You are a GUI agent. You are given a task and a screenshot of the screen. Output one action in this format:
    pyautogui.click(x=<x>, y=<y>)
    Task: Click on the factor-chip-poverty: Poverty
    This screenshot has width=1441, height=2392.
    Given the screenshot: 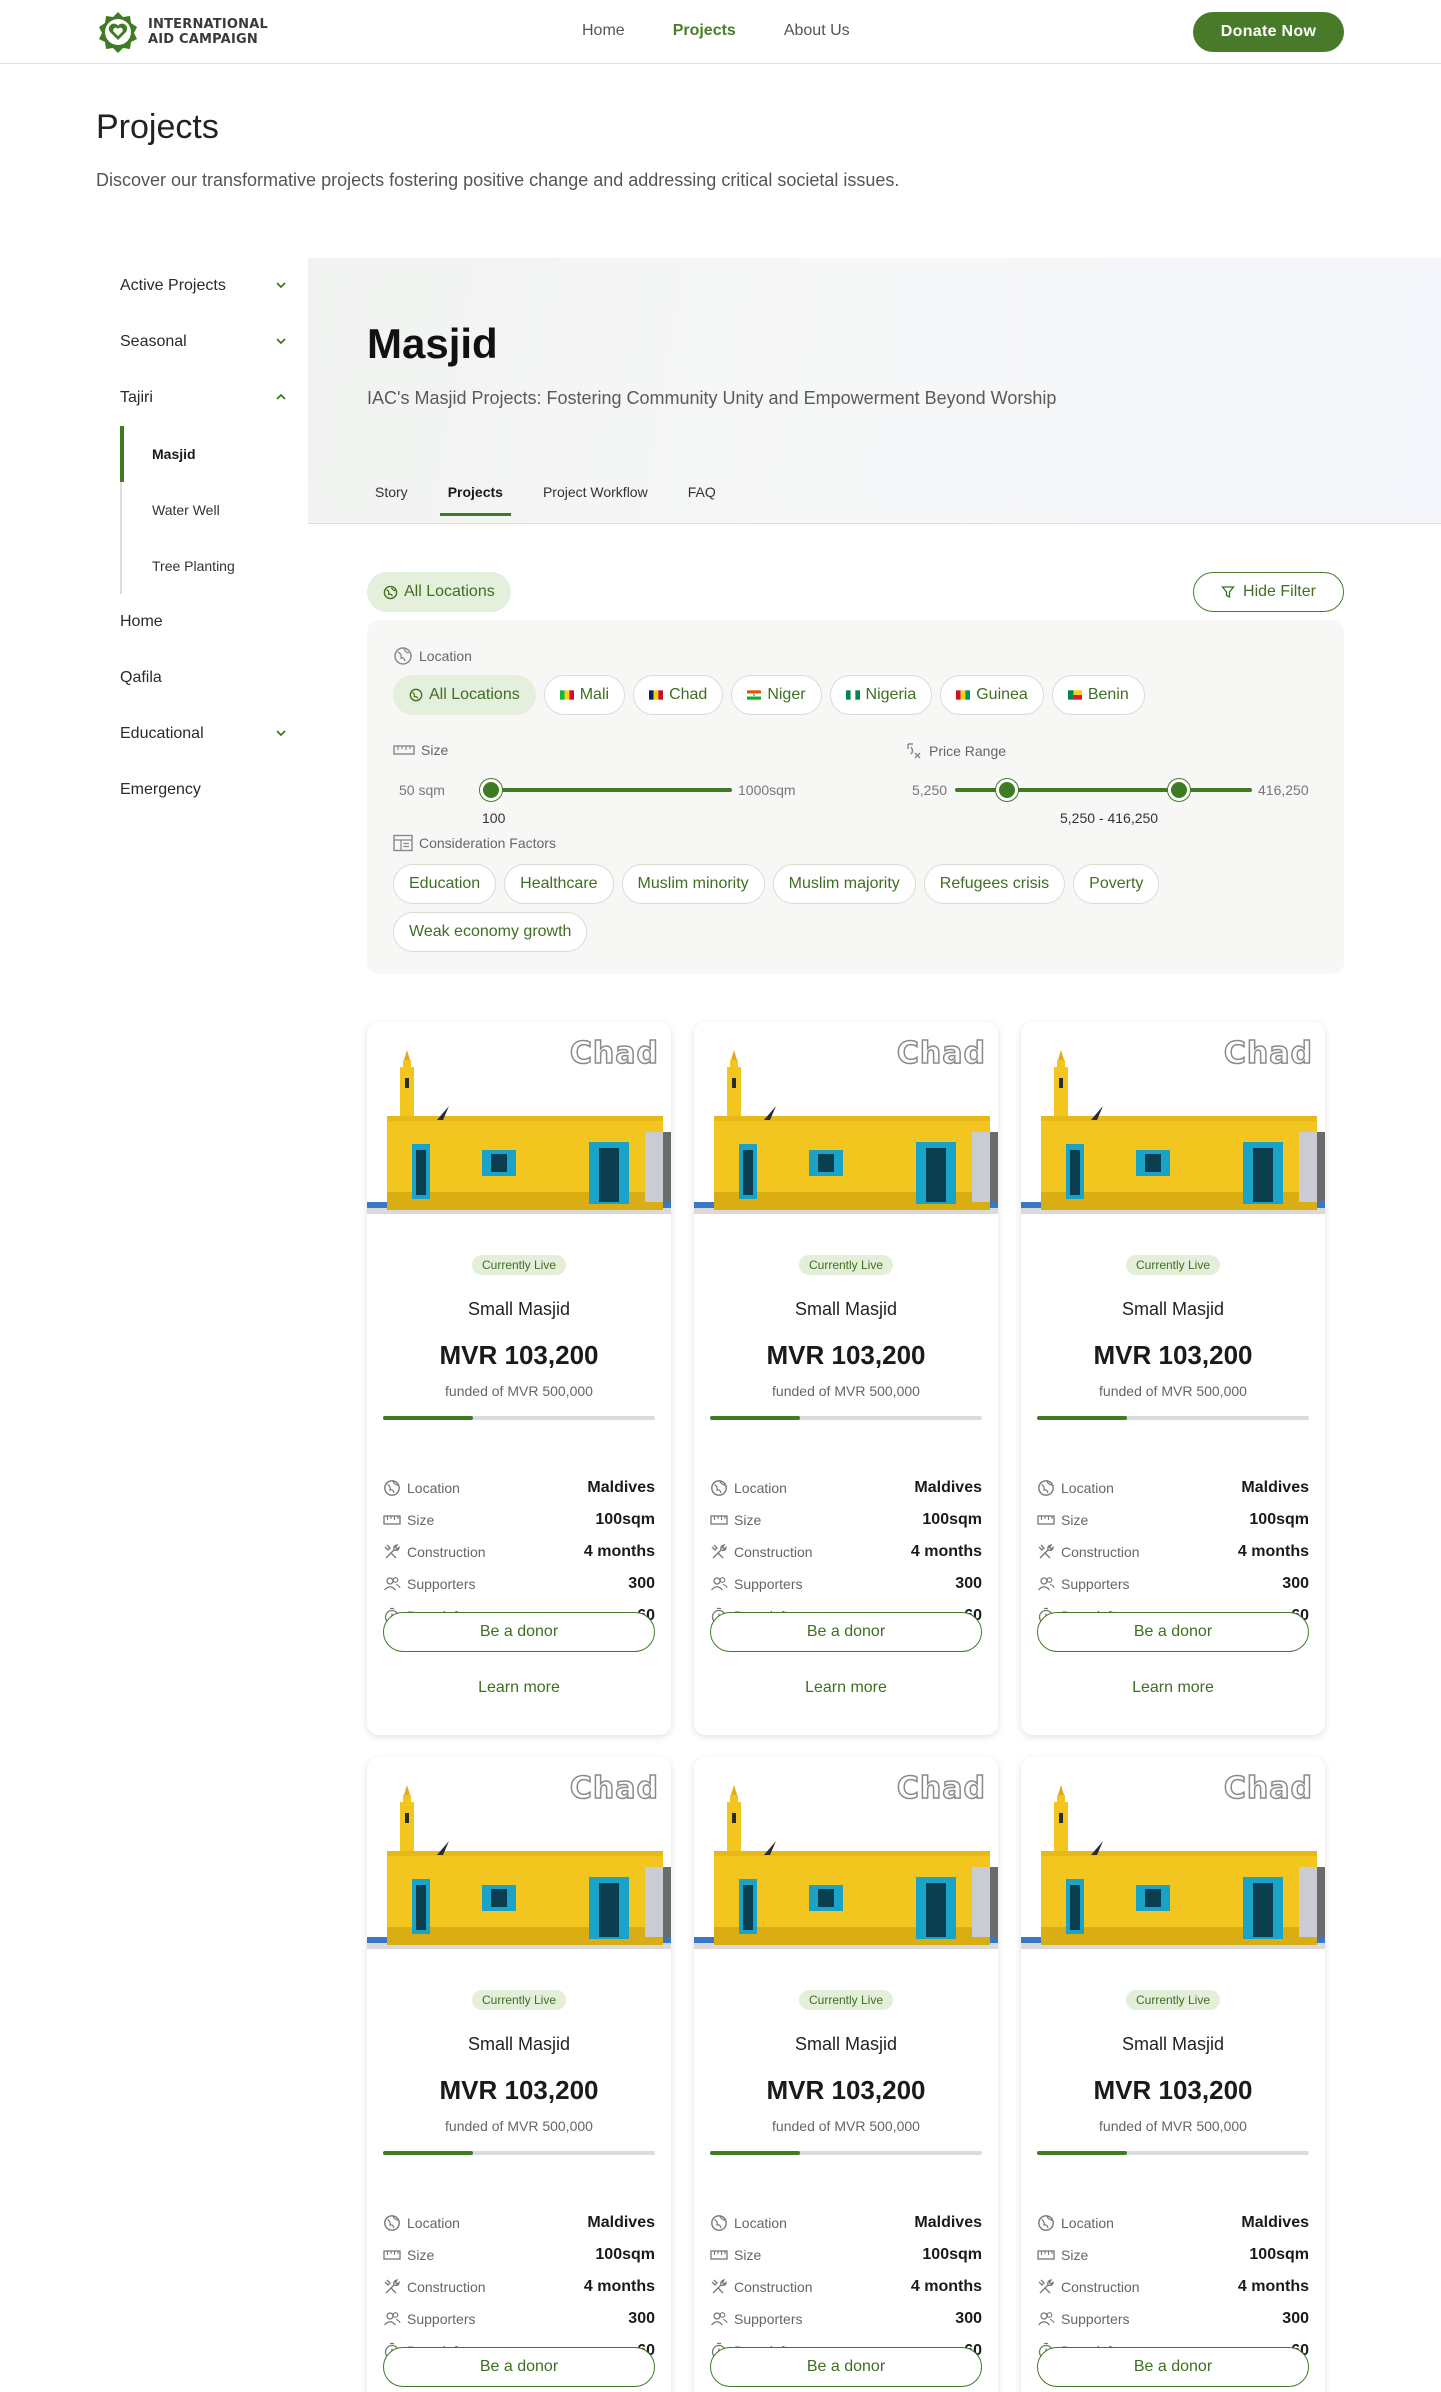 What is the action you would take?
    pyautogui.click(x=1116, y=884)
    